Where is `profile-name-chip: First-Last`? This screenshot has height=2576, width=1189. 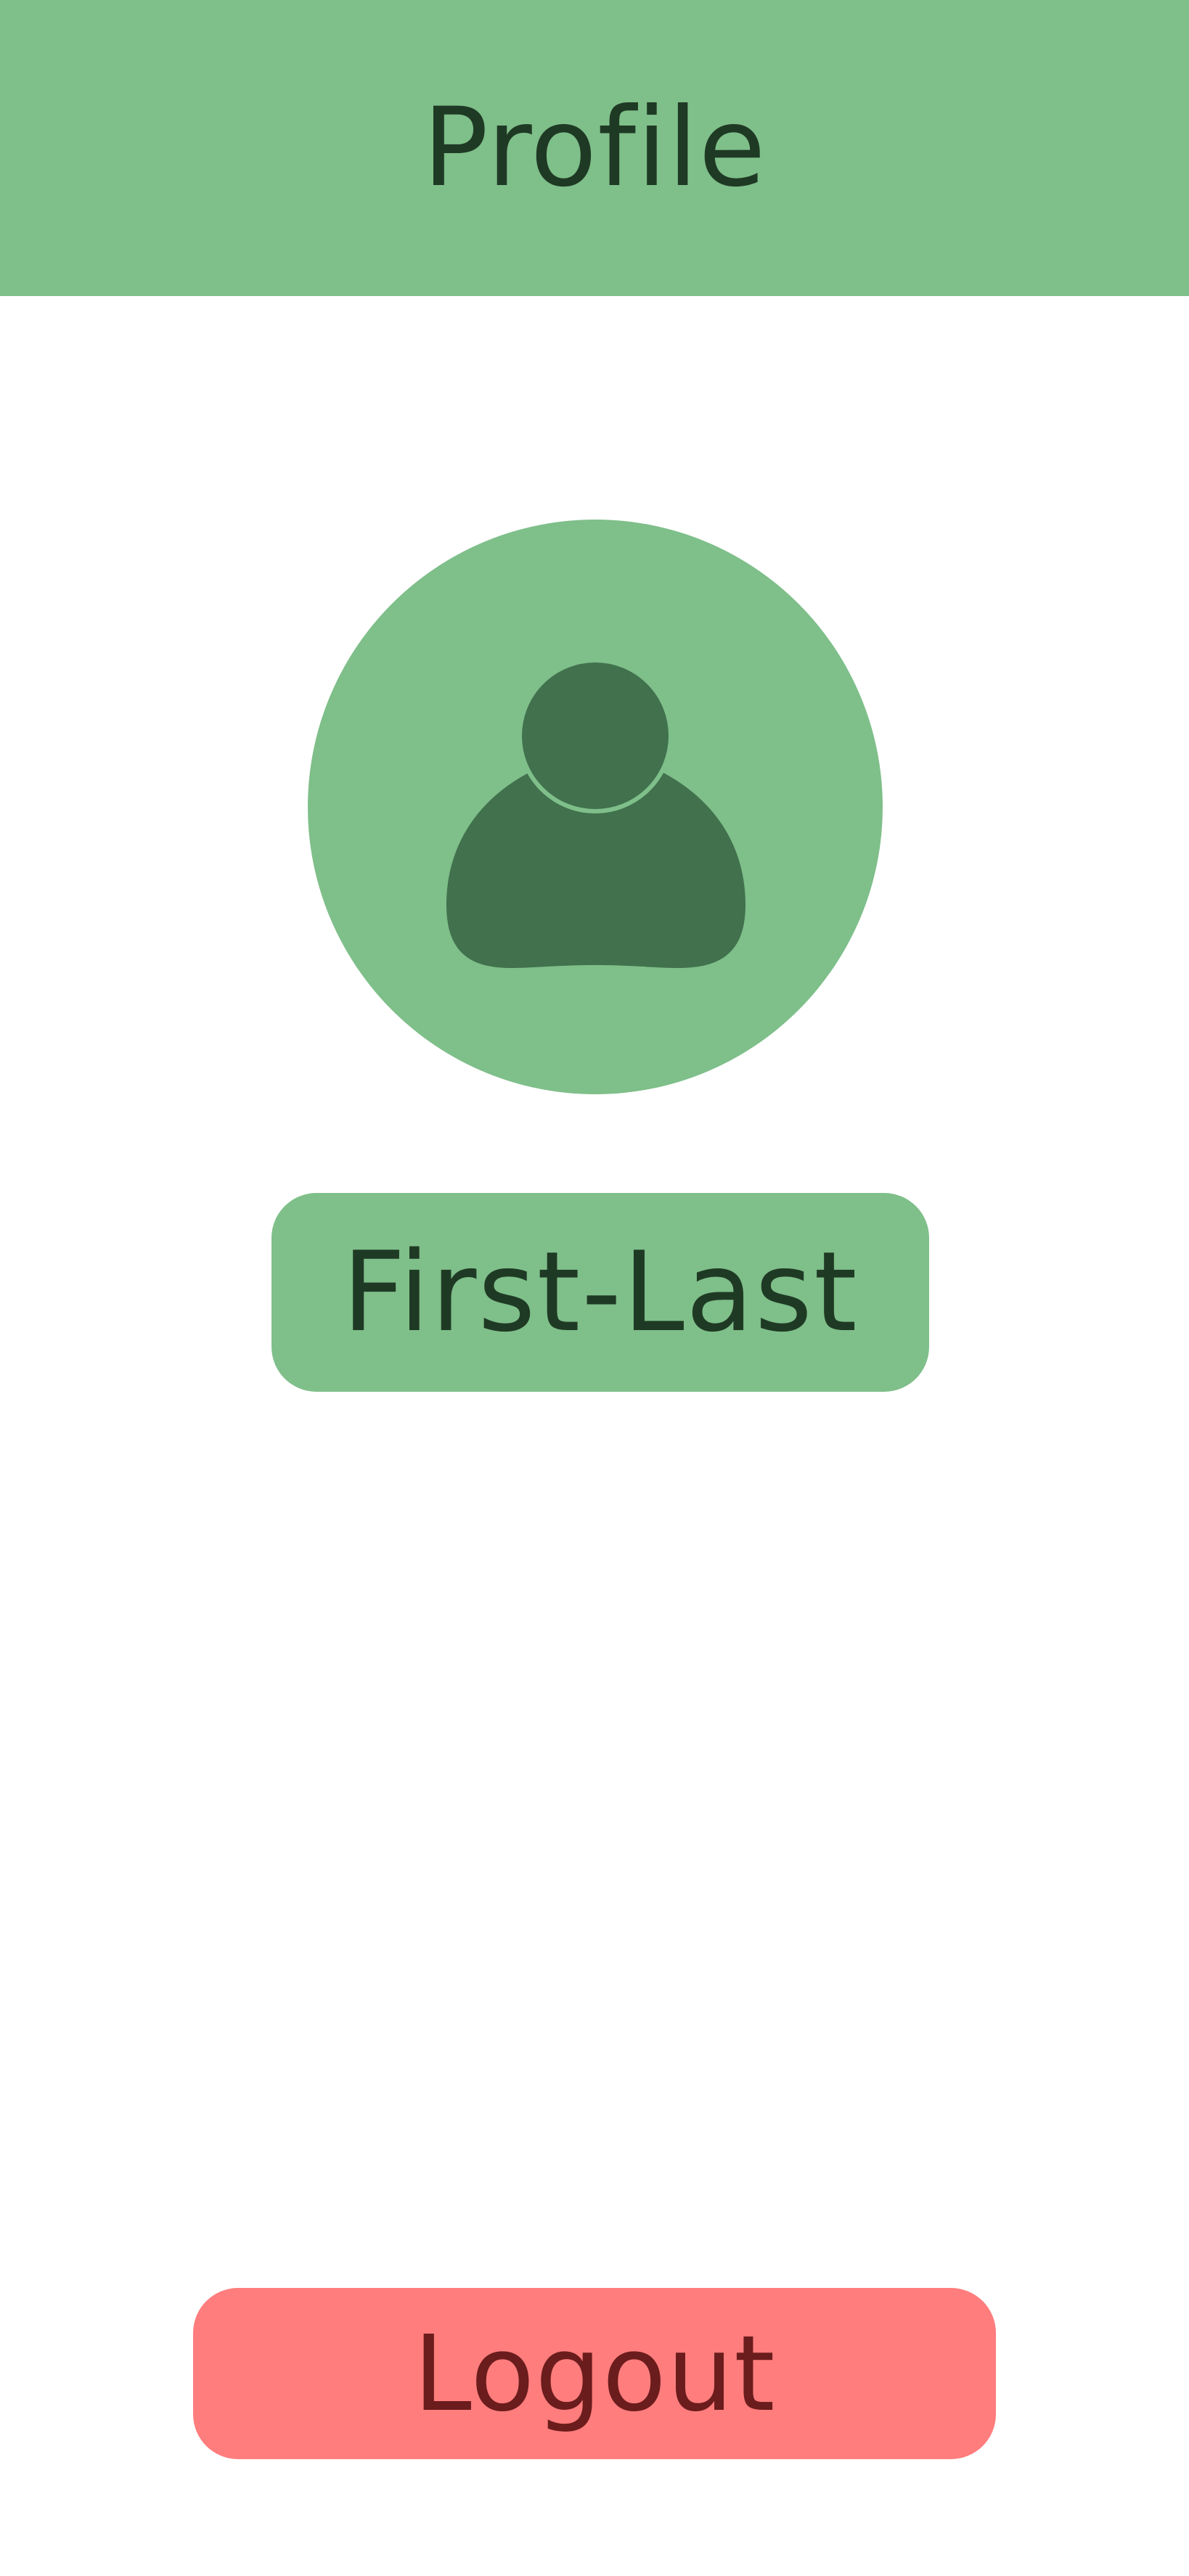
profile-name-chip: First-Last is located at coordinates (600, 1292).